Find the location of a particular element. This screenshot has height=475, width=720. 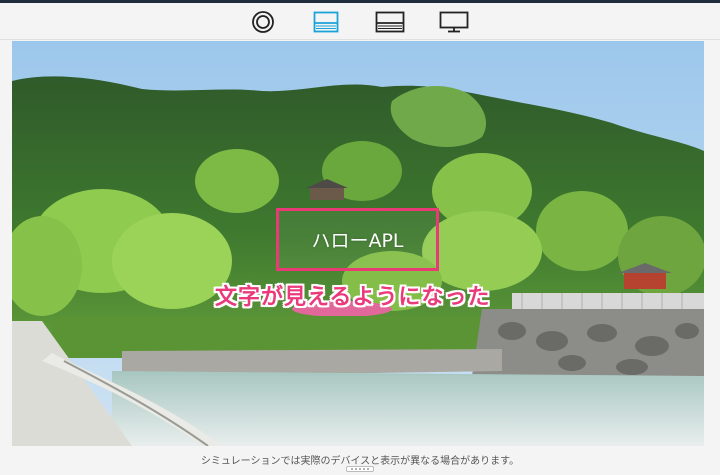

round-device-button is located at coordinates (263, 22).